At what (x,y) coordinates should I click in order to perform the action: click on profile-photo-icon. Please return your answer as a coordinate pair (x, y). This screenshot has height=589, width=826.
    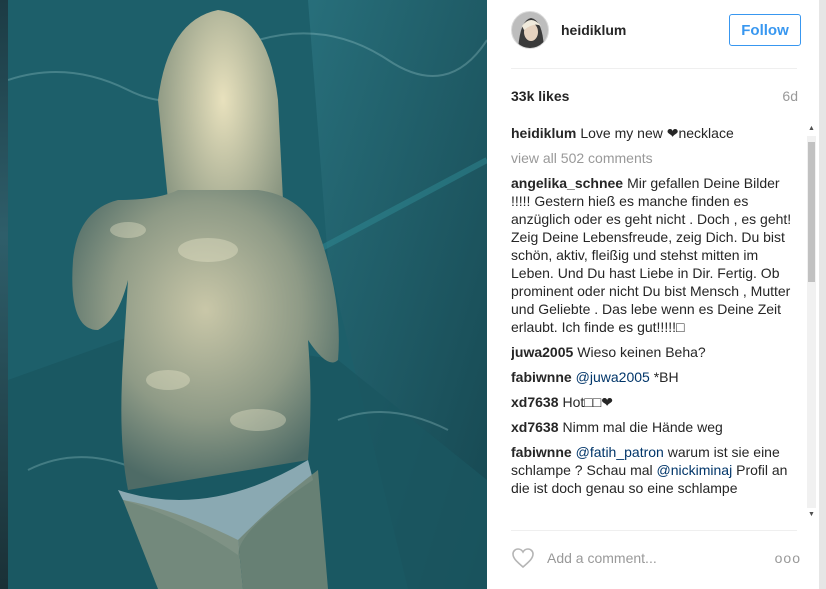
    Looking at the image, I should click on (530, 30).